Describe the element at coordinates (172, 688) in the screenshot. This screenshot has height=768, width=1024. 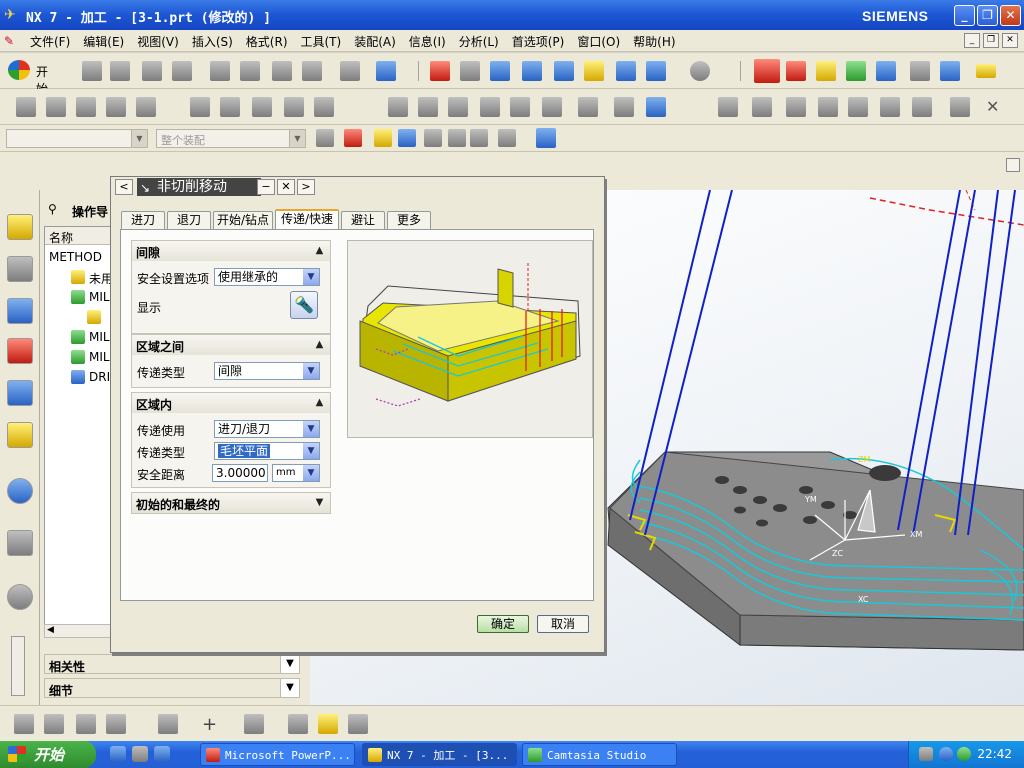
I see `details-panel-header: 细节 ▼` at that location.